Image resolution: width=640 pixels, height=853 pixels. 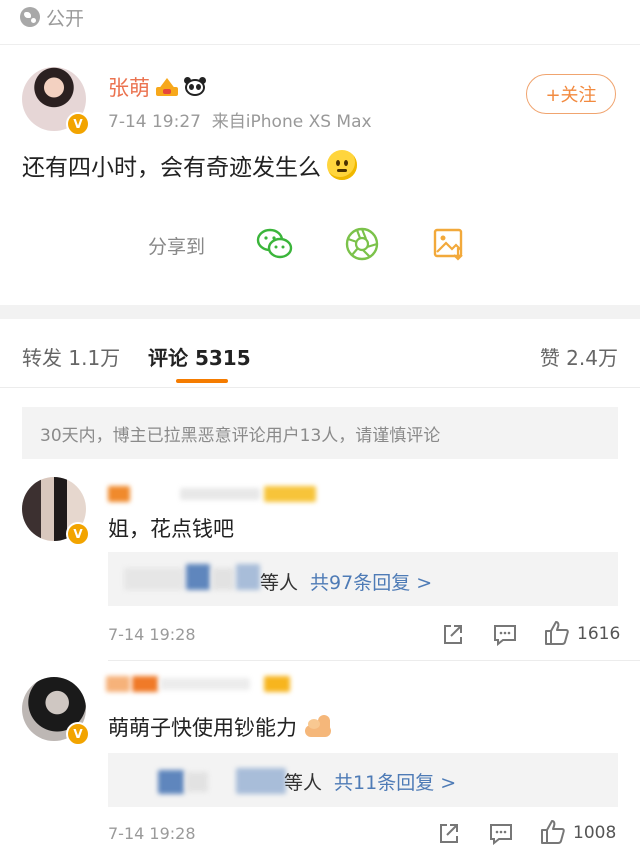 I want to click on visibility-indicator: 公开, so click(x=52, y=17).